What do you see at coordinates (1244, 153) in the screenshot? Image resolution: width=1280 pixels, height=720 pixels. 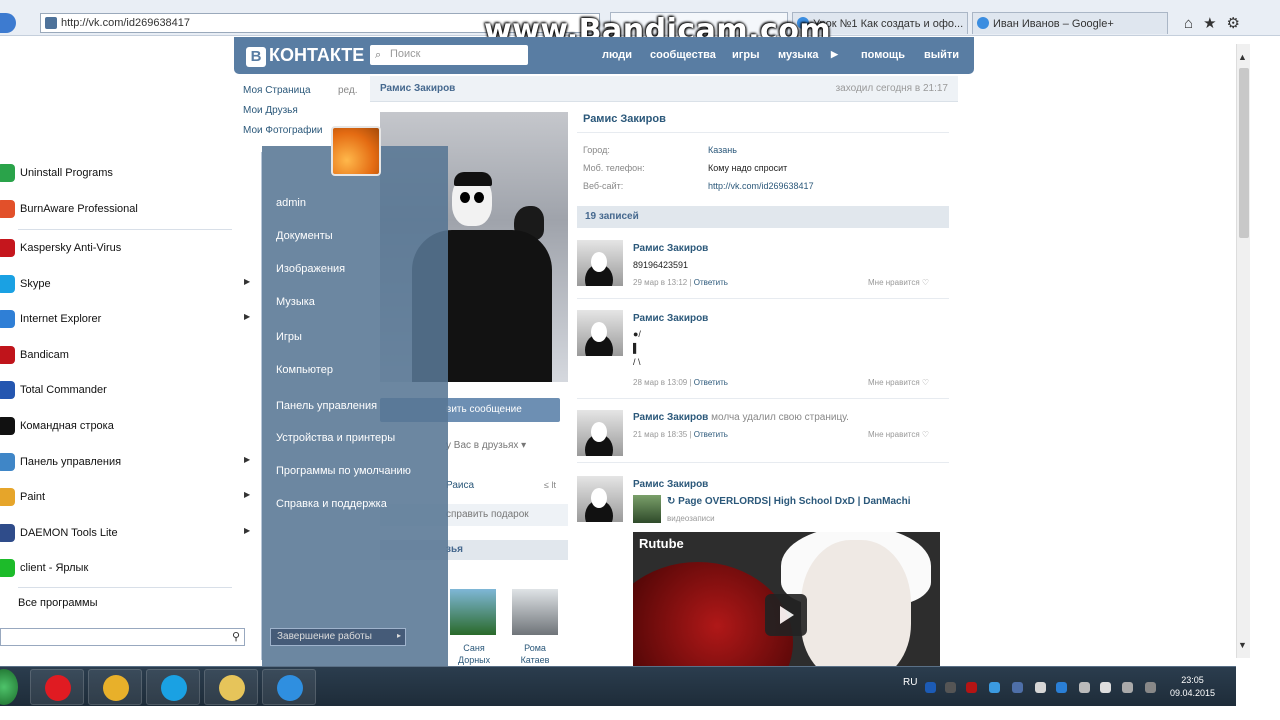 I see `scrollbar-thumb` at bounding box center [1244, 153].